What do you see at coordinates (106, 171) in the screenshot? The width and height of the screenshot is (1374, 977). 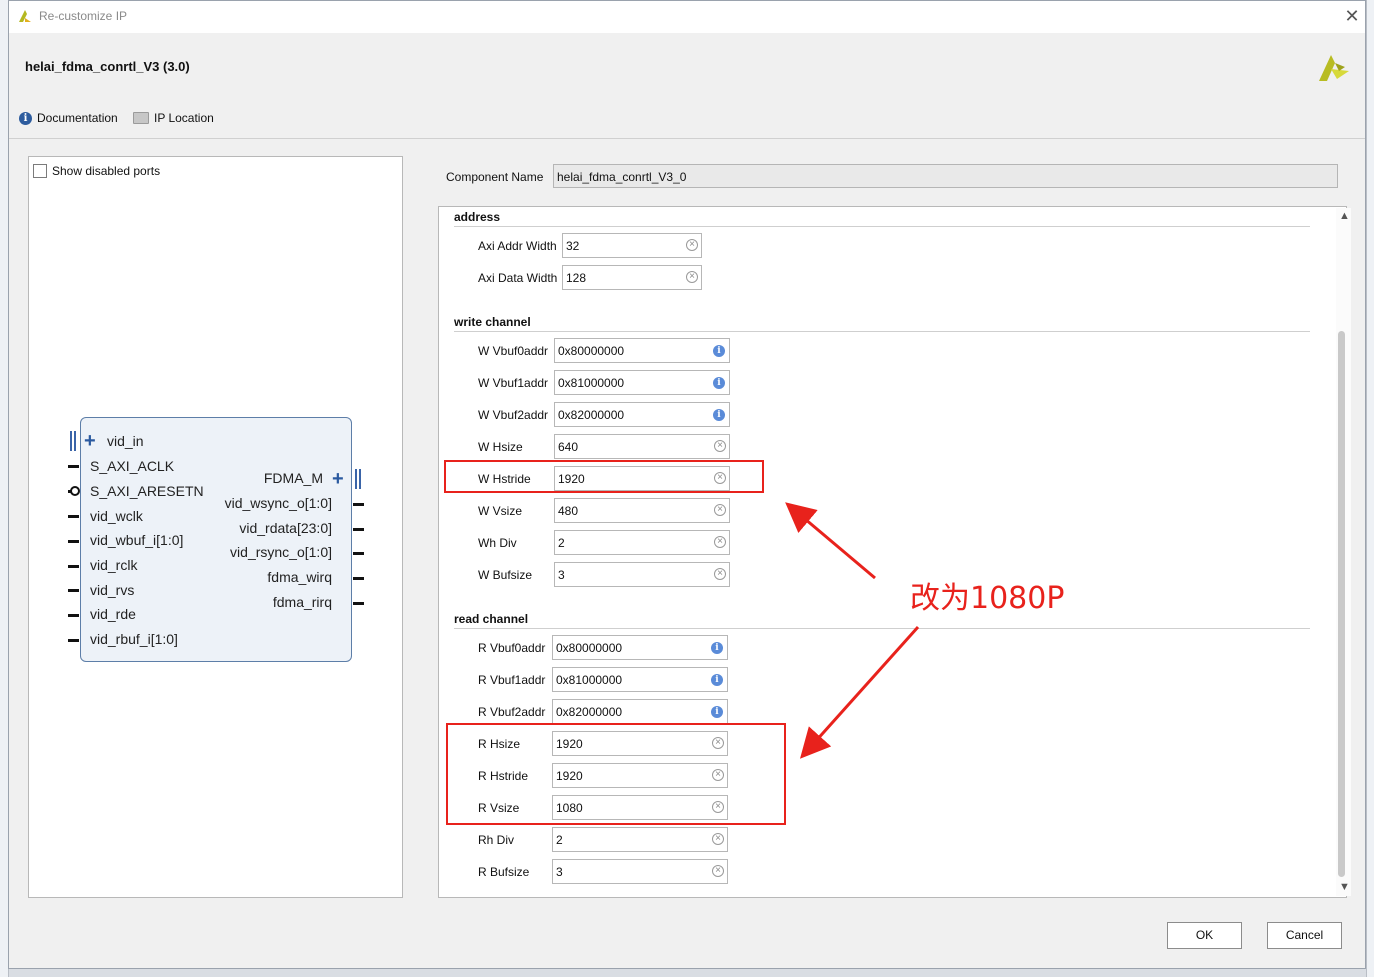 I see `show-disabled-ports-label: Show disabled ports` at bounding box center [106, 171].